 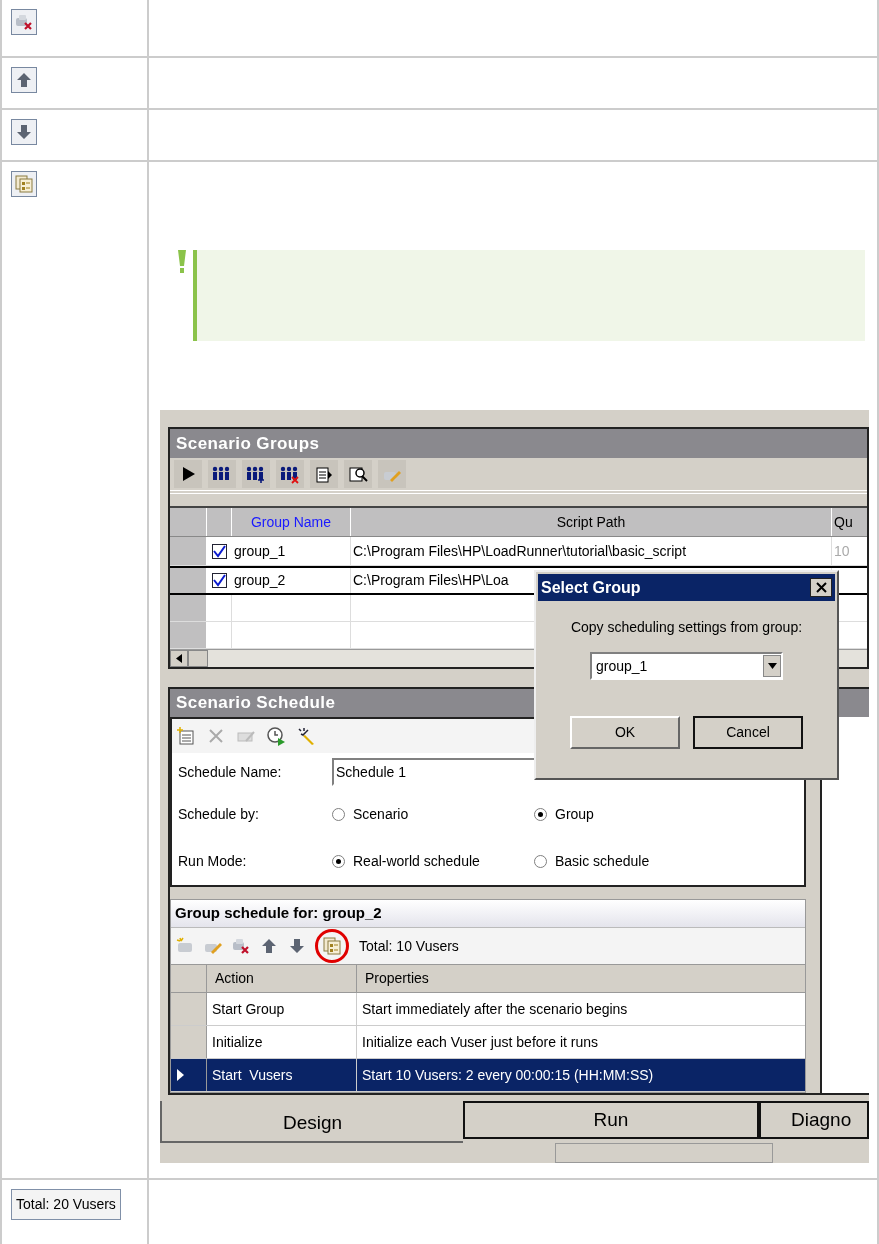 What do you see at coordinates (686, 666) in the screenshot?
I see `group-dropdown: group_1` at bounding box center [686, 666].